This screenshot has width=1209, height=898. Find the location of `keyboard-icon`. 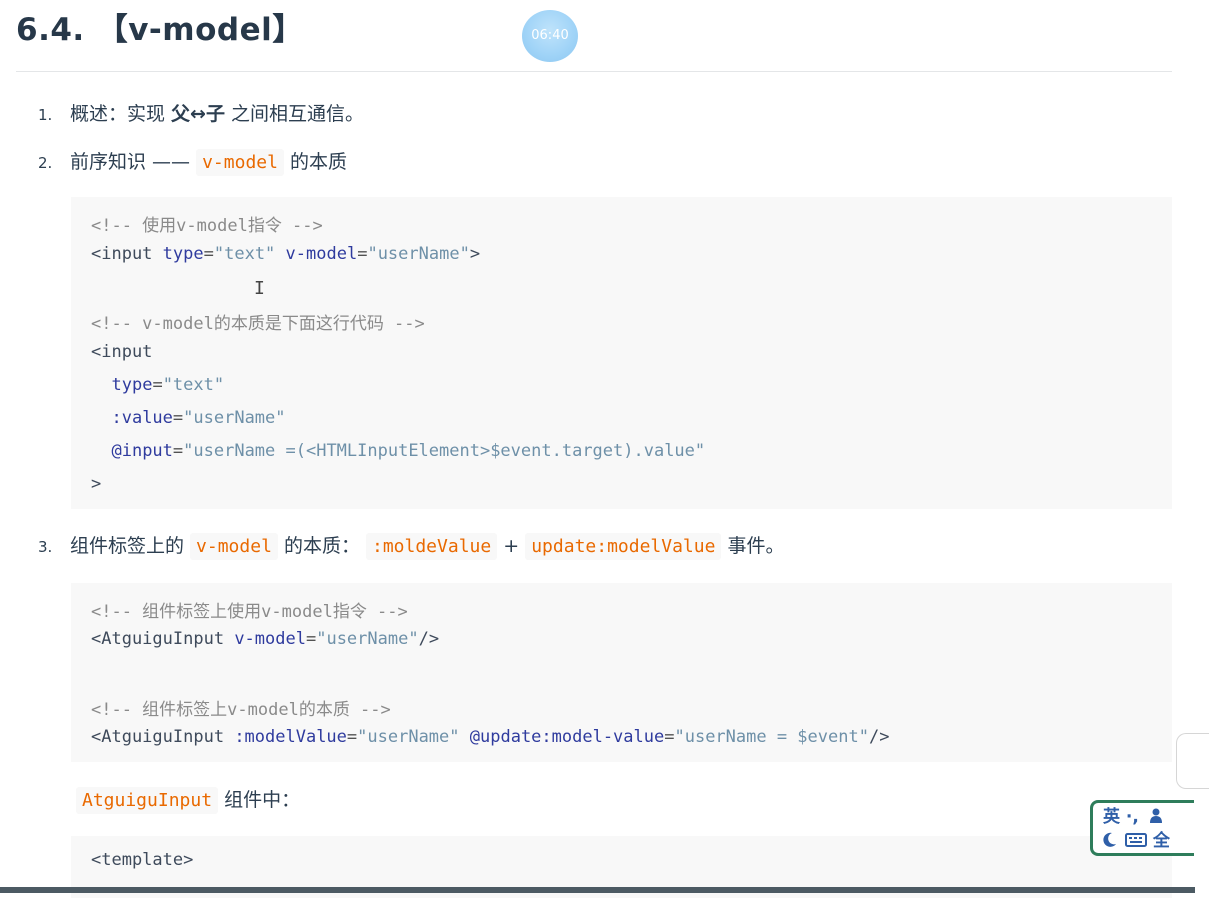

keyboard-icon is located at coordinates (1135, 840).